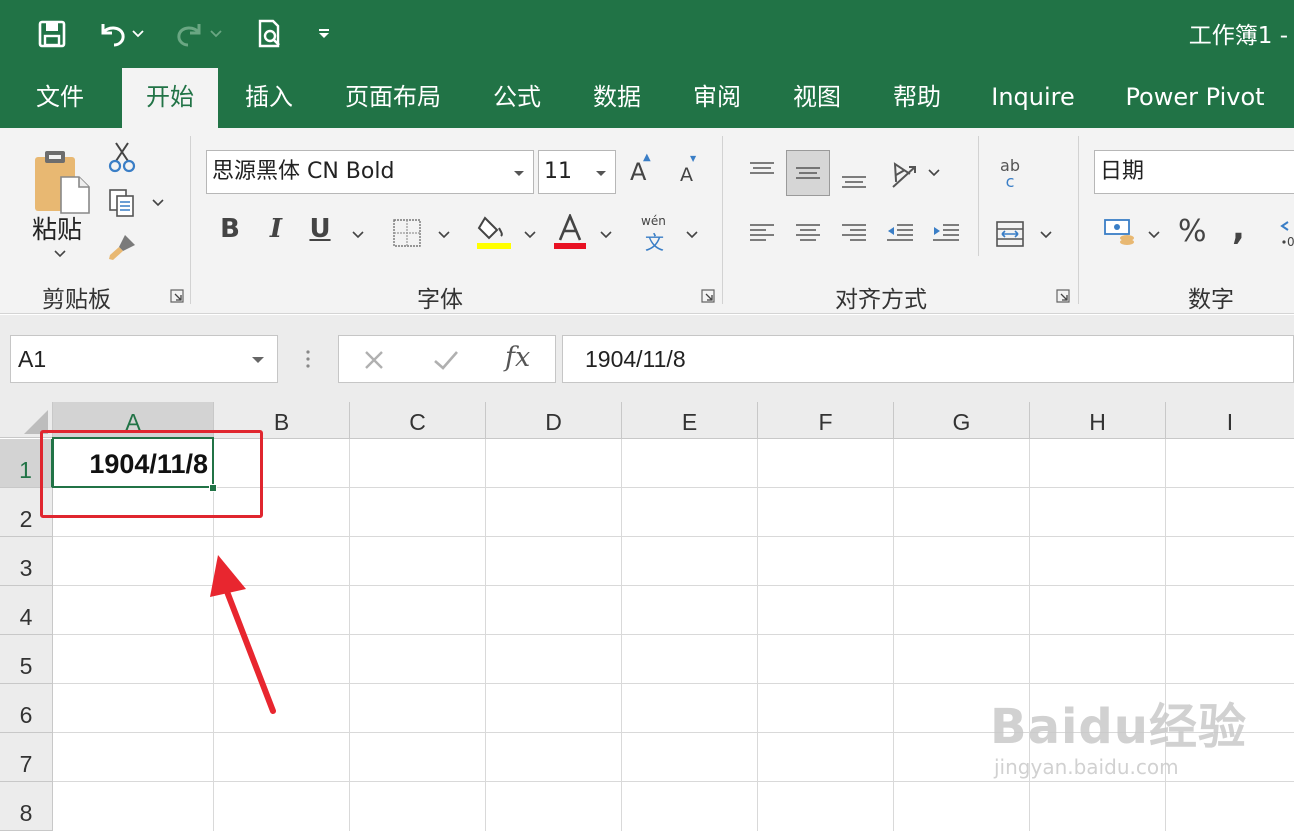  I want to click on column-header-i: I, so click(1230, 420).